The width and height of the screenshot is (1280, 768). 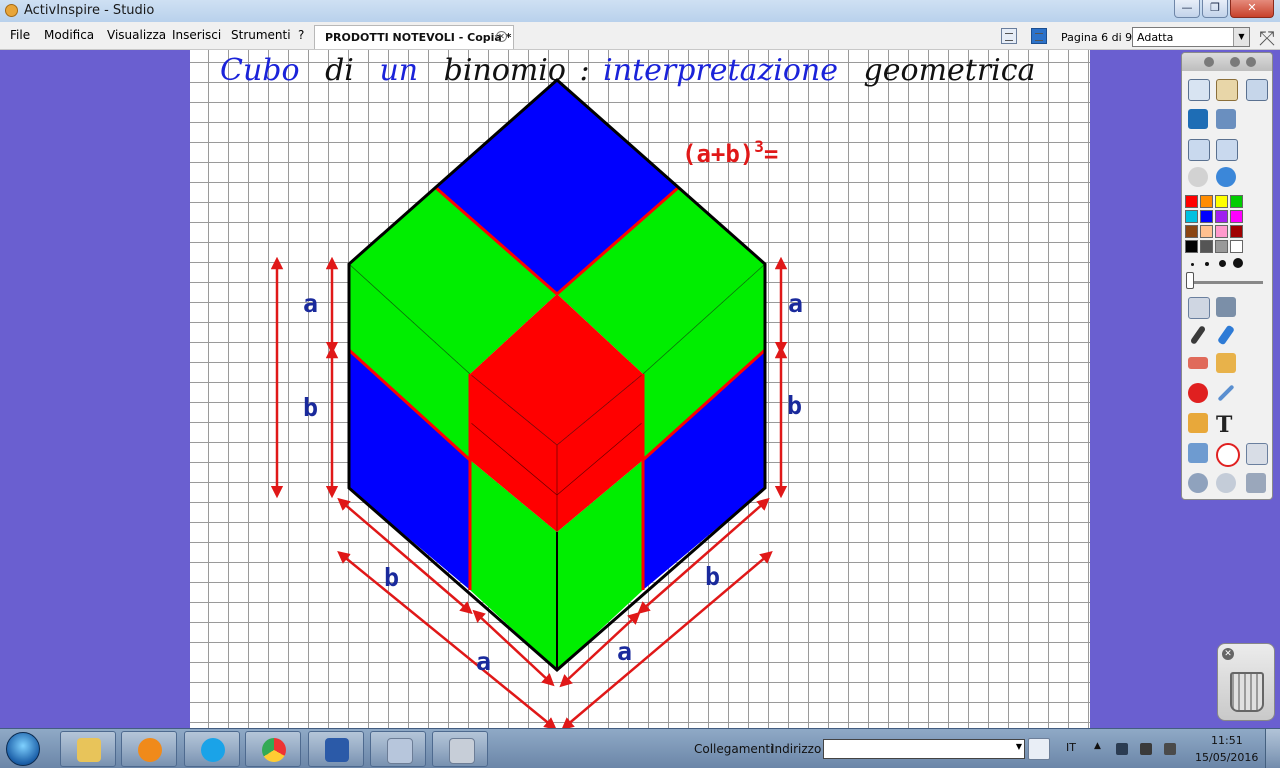 What do you see at coordinates (1190, 280) in the screenshot?
I see `pen-width-slider-handle` at bounding box center [1190, 280].